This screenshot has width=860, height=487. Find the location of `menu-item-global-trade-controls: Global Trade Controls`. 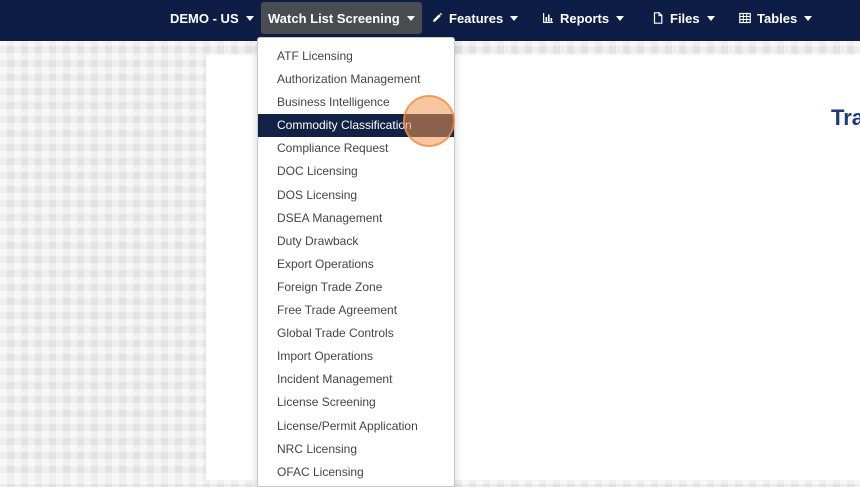

menu-item-global-trade-controls: Global Trade Controls is located at coordinates (356, 333).